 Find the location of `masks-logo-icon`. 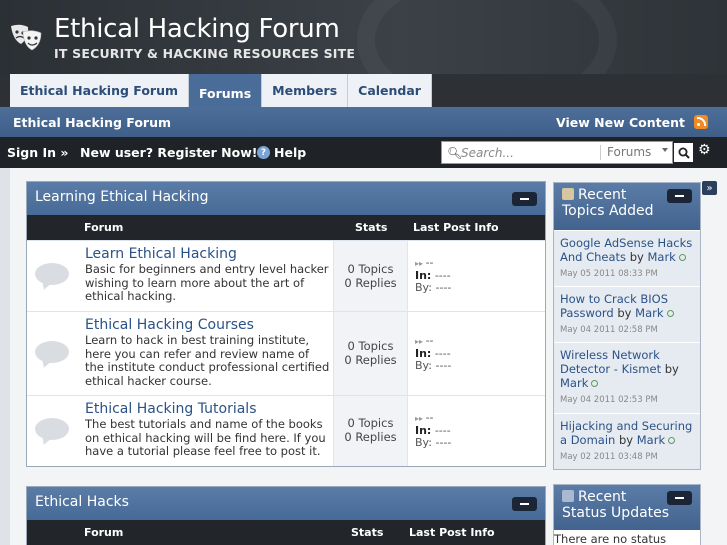

masks-logo-icon is located at coordinates (26, 38).